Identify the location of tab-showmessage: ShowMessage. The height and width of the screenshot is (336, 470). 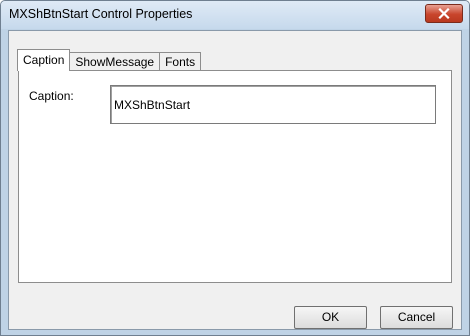
(115, 61).